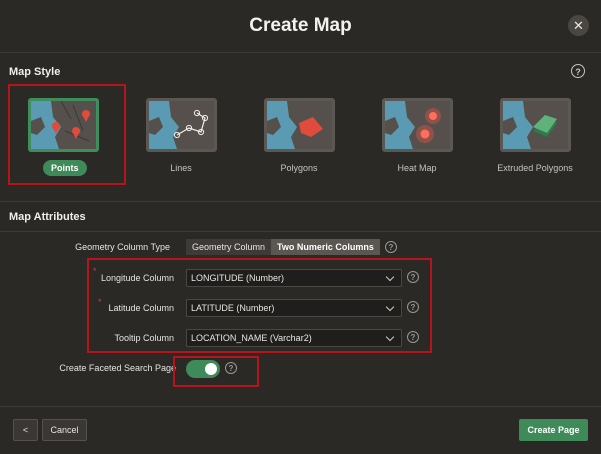 This screenshot has width=601, height=454. I want to click on map-attributes-heading: Map Attributes, so click(47, 217).